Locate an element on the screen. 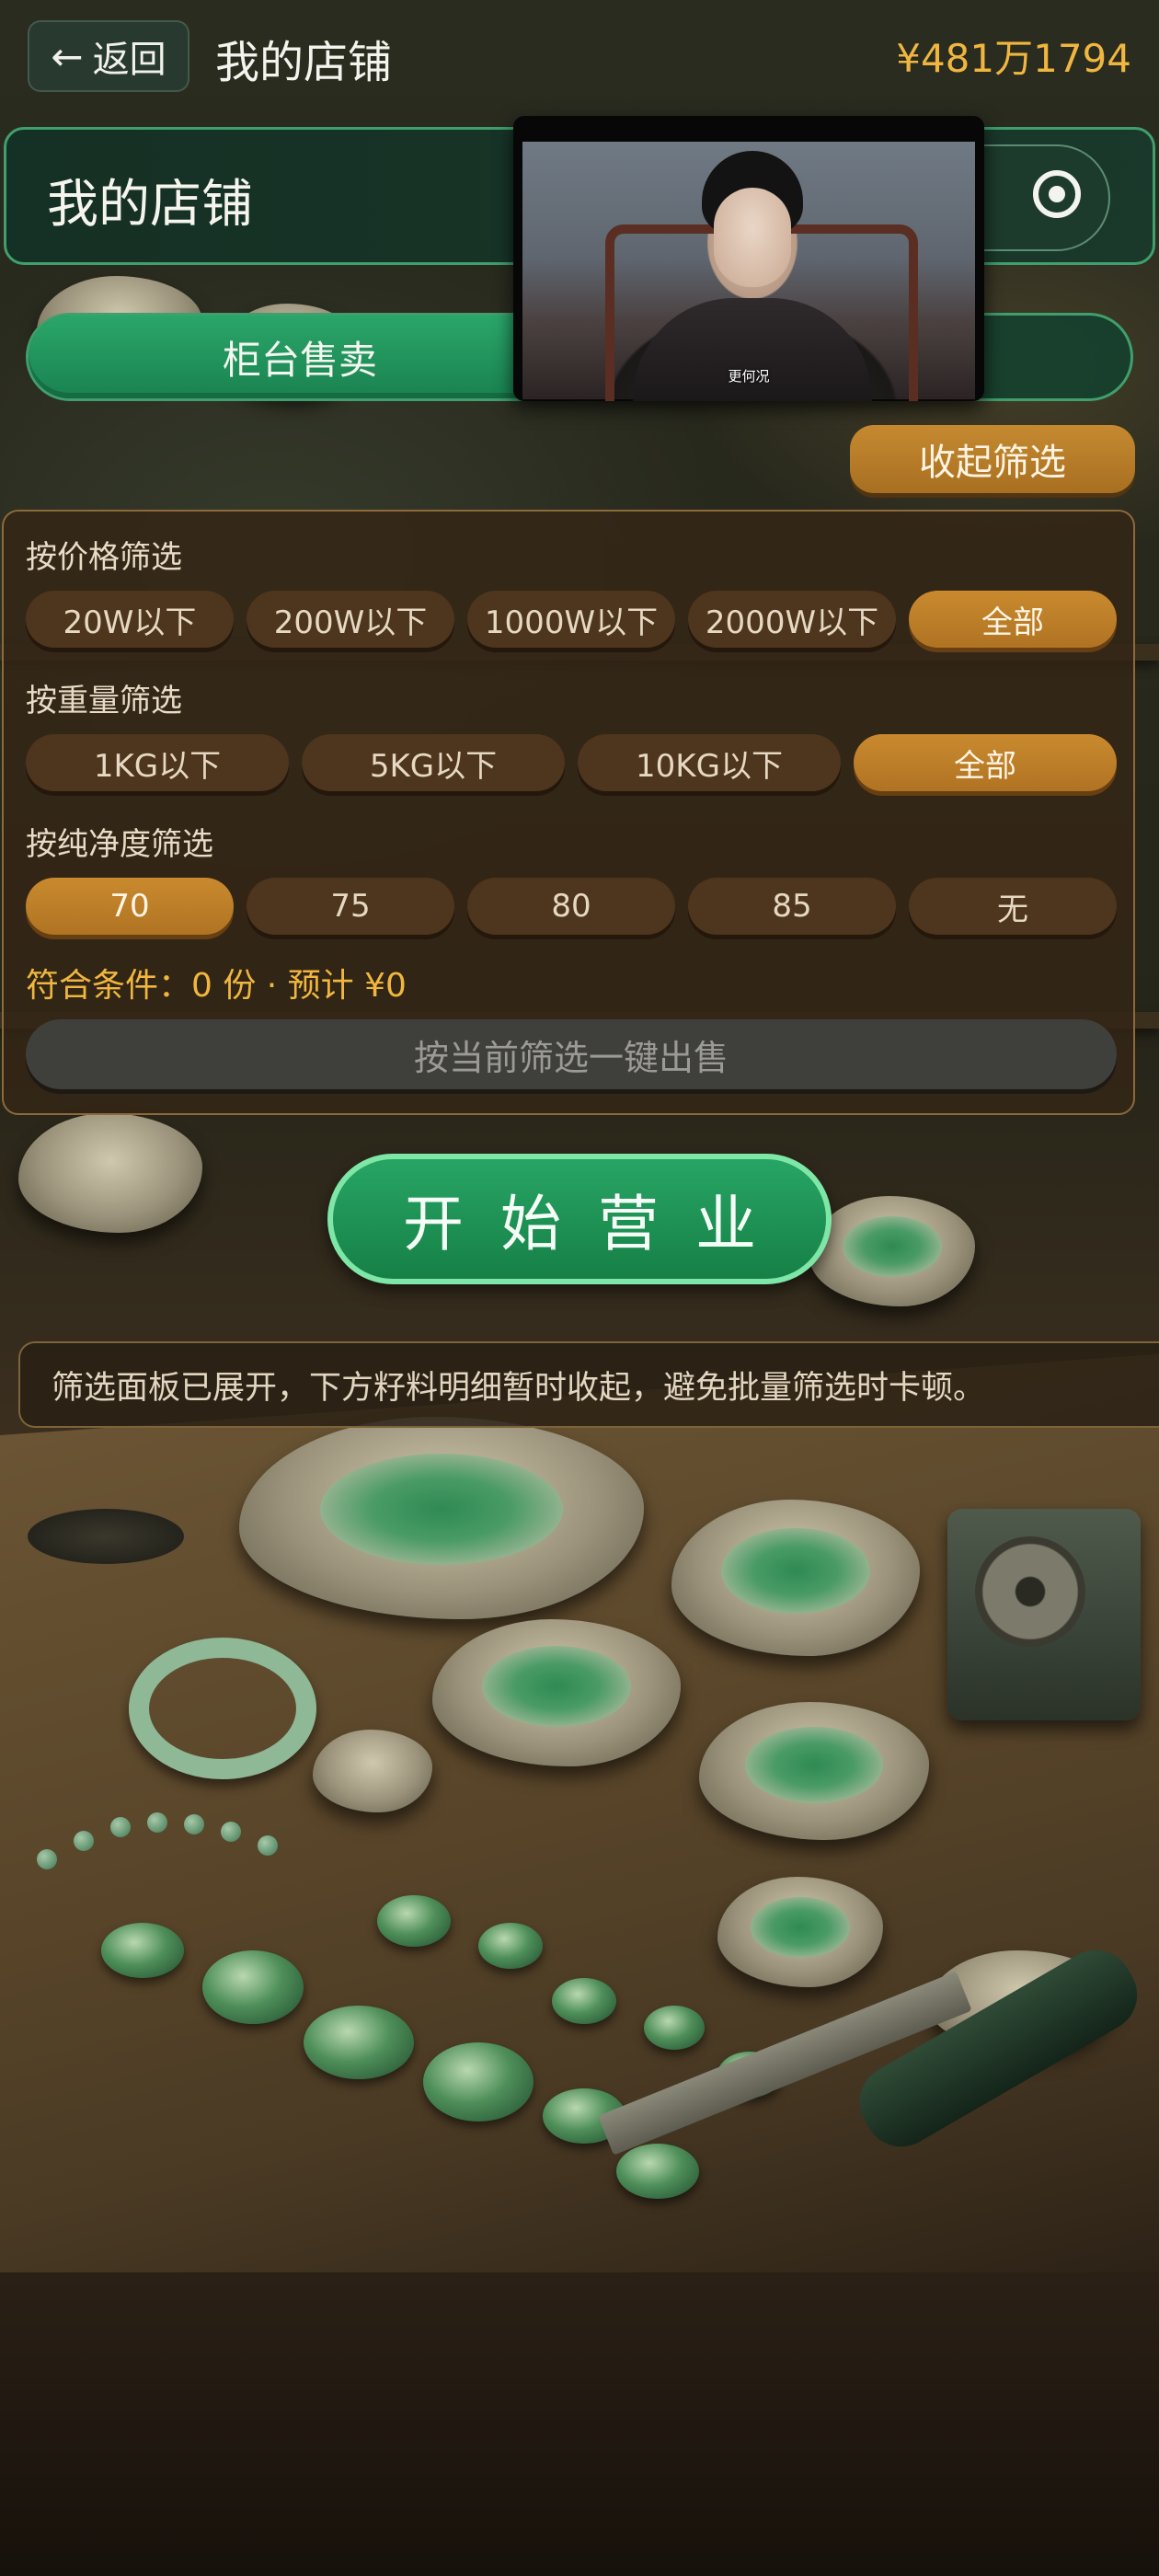 The width and height of the screenshot is (1159, 2576). video-caption: 更何况 is located at coordinates (749, 376).